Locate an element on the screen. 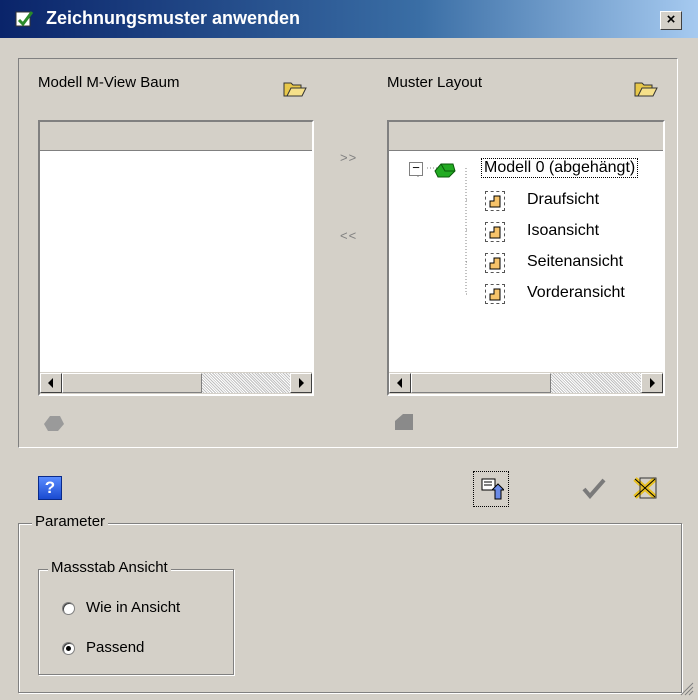  left-hscrollbar is located at coordinates (176, 383).